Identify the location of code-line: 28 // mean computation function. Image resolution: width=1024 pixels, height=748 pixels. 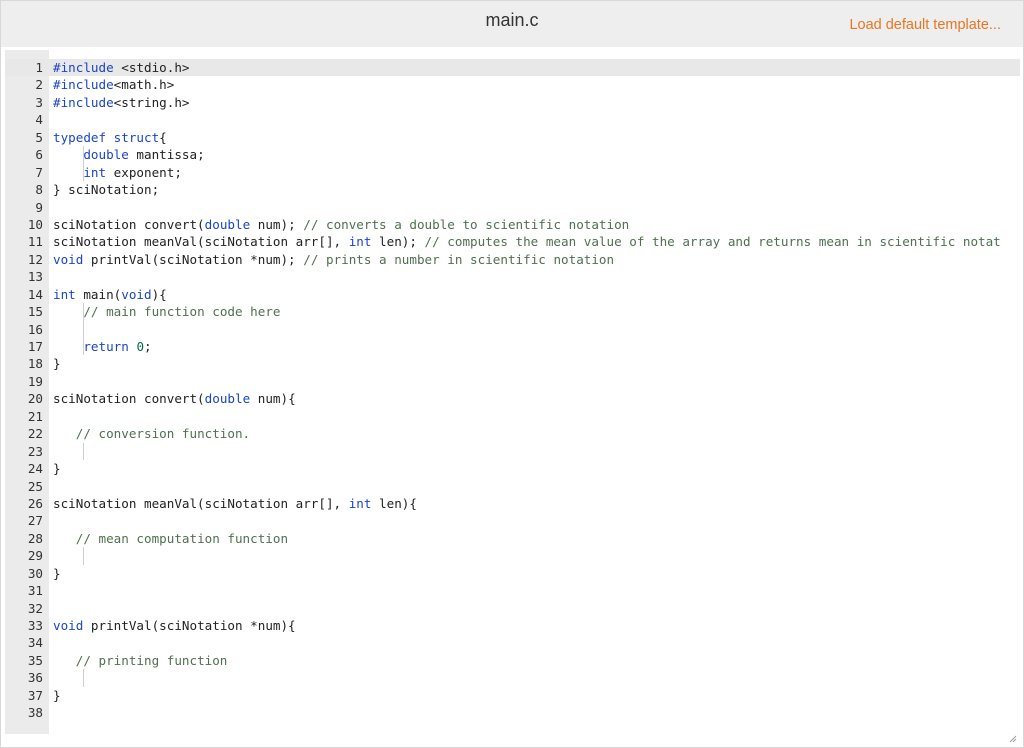
(512, 538).